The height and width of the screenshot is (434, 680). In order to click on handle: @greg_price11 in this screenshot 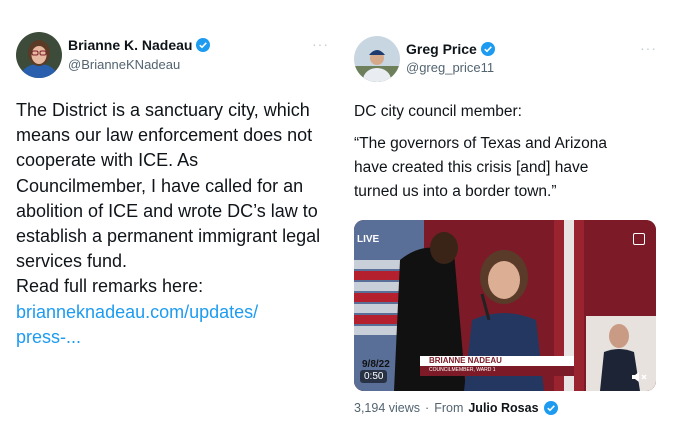, I will do `click(450, 67)`.